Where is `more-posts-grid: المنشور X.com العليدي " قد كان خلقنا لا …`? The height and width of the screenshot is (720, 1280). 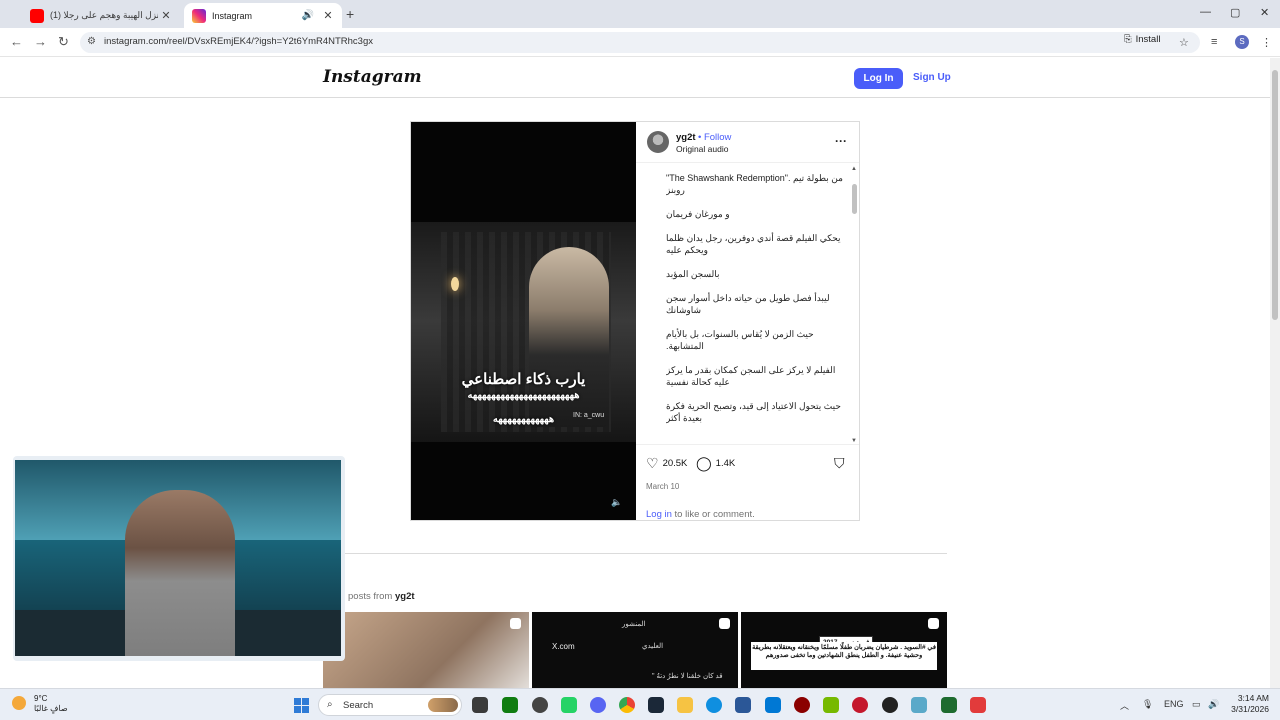 more-posts-grid: المنشور X.com العليدي " قد كان خلقنا لا … is located at coordinates (635, 650).